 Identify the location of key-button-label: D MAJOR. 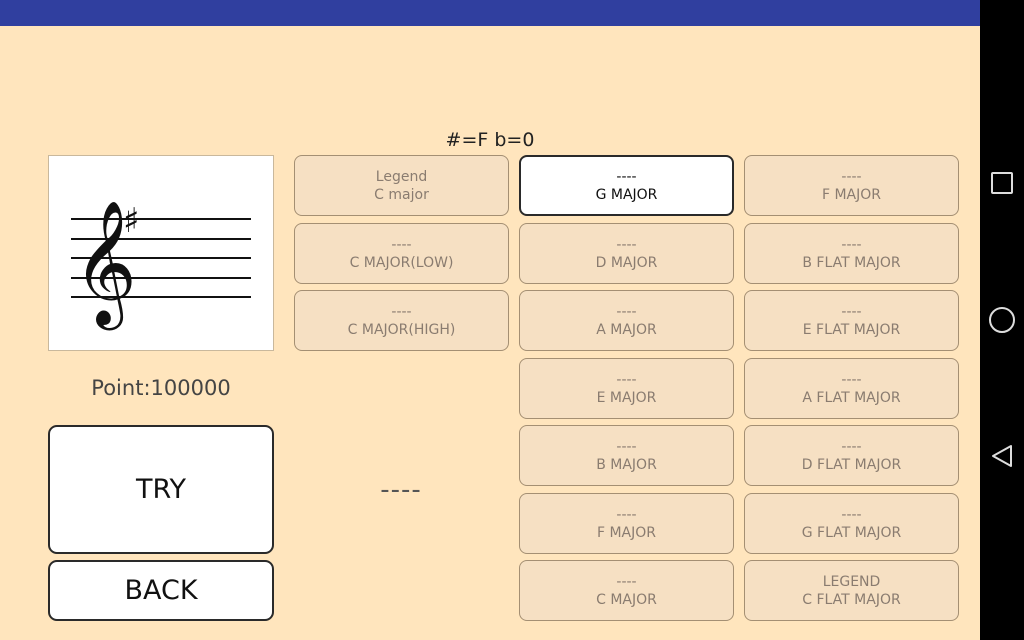
(626, 262).